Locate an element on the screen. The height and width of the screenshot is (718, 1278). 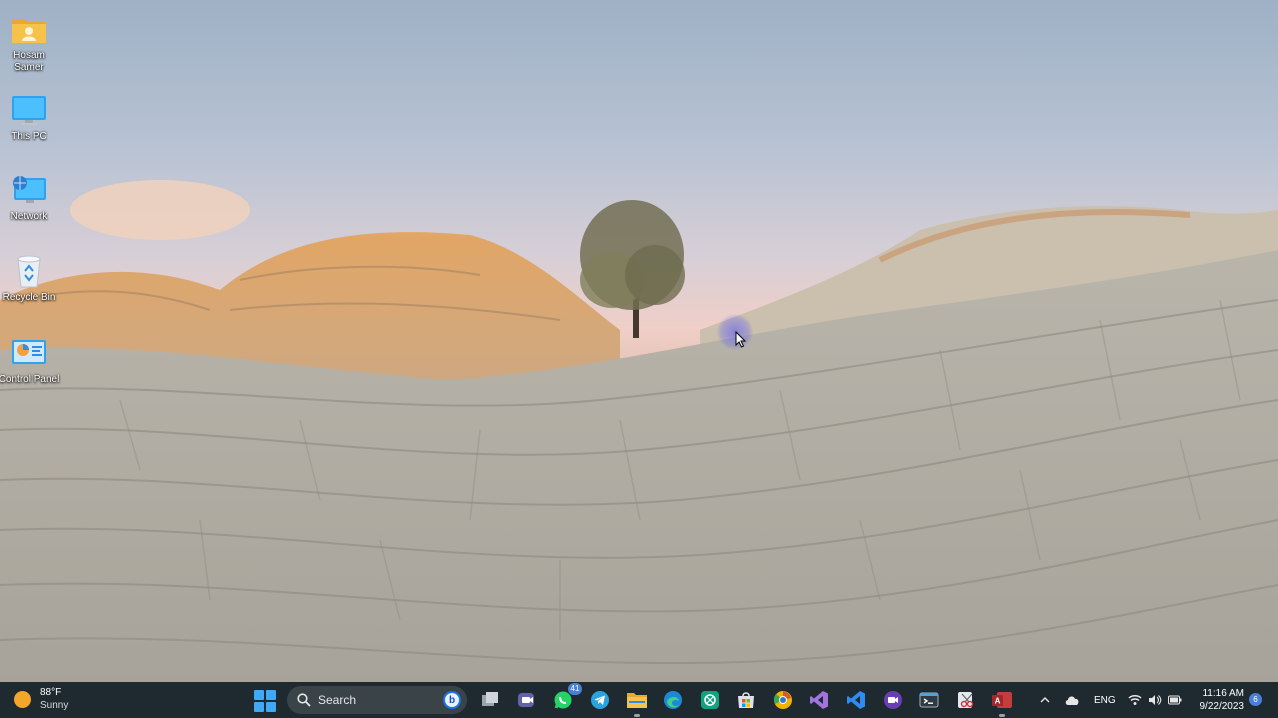
unread-badge: 41 is located at coordinates (575, 689).